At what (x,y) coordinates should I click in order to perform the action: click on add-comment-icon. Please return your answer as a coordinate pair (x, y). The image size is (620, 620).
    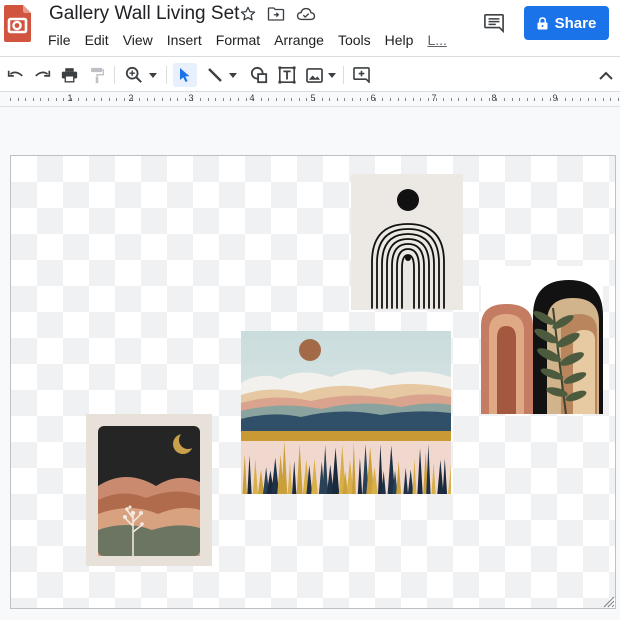
    Looking at the image, I should click on (361, 75).